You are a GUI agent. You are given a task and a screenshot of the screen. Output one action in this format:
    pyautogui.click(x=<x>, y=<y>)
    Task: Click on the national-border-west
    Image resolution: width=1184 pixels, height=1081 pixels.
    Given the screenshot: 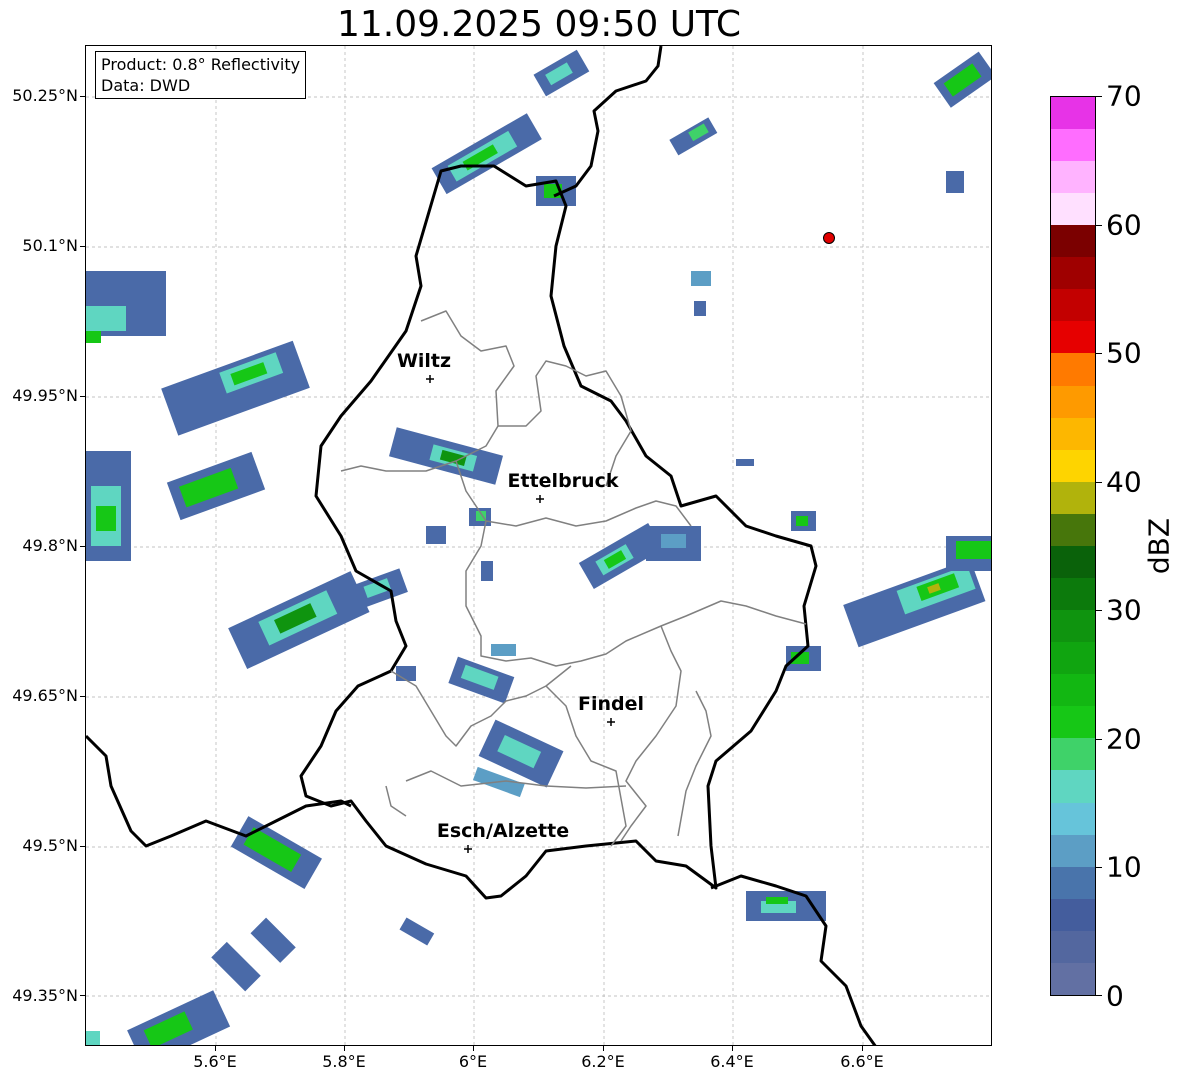 What is the action you would take?
    pyautogui.click(x=219, y=791)
    